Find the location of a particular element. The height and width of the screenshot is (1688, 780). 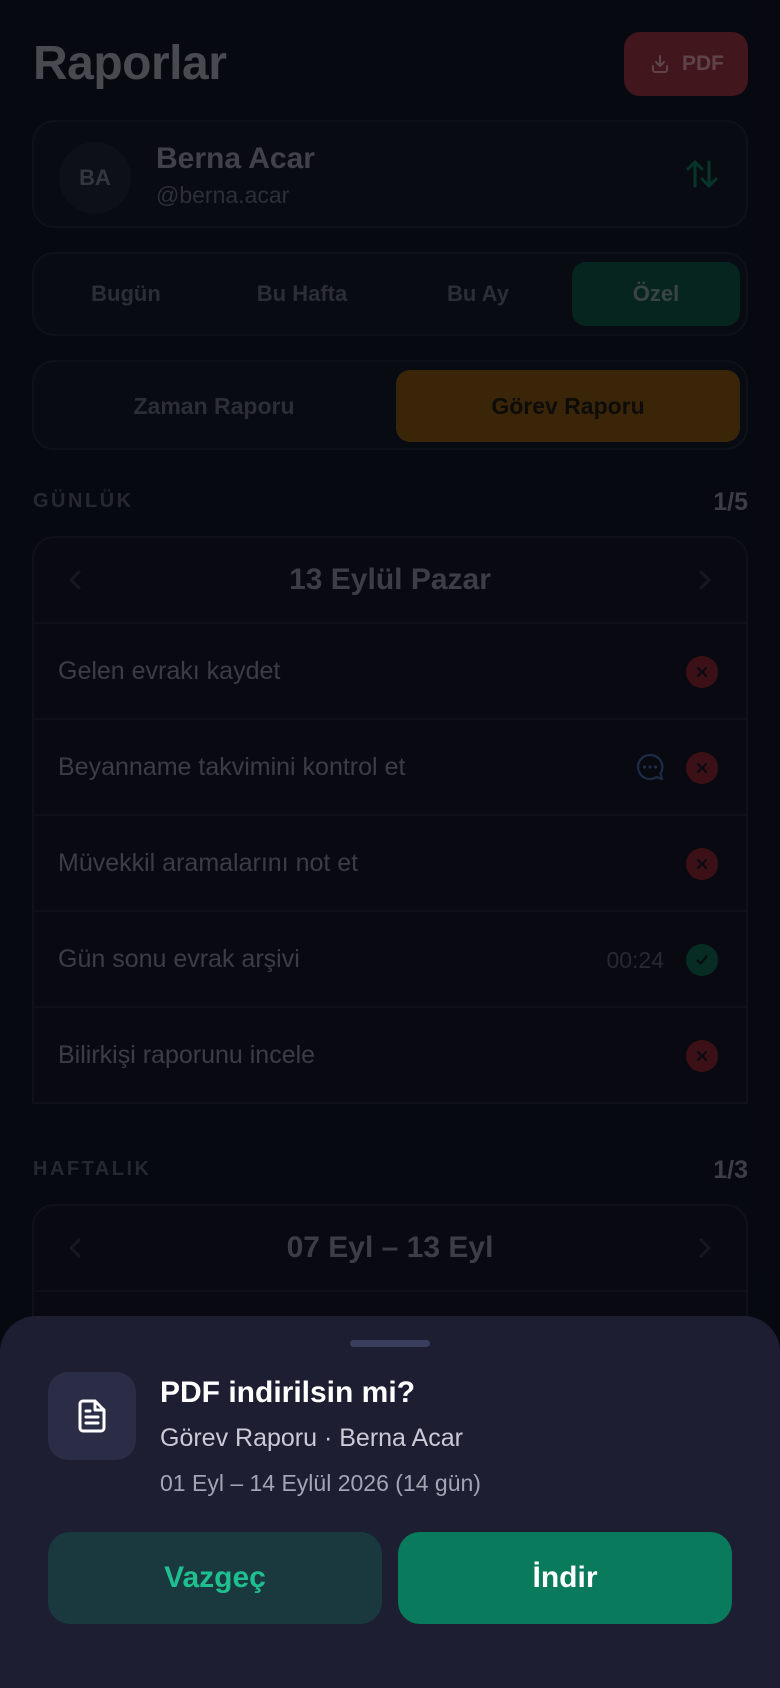

page-title: Raporlar is located at coordinates (130, 63).